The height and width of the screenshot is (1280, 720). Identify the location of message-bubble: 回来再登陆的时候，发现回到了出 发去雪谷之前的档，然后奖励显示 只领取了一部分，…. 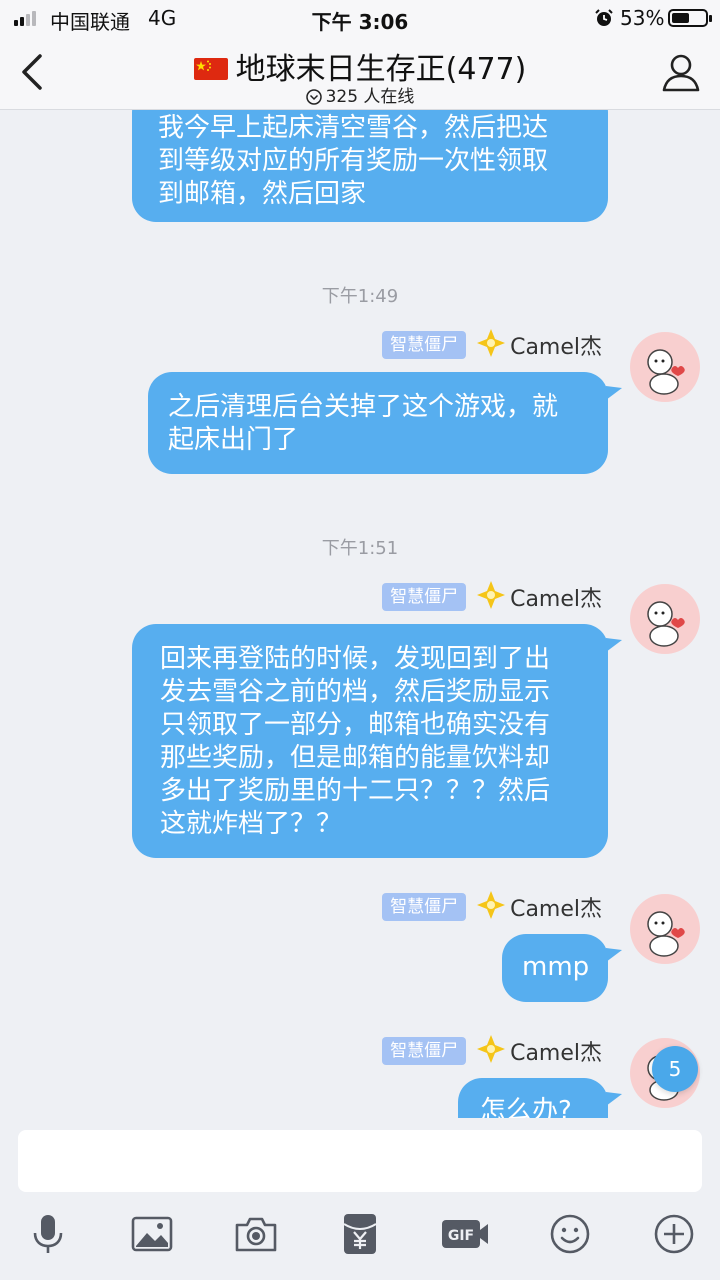
(370, 741).